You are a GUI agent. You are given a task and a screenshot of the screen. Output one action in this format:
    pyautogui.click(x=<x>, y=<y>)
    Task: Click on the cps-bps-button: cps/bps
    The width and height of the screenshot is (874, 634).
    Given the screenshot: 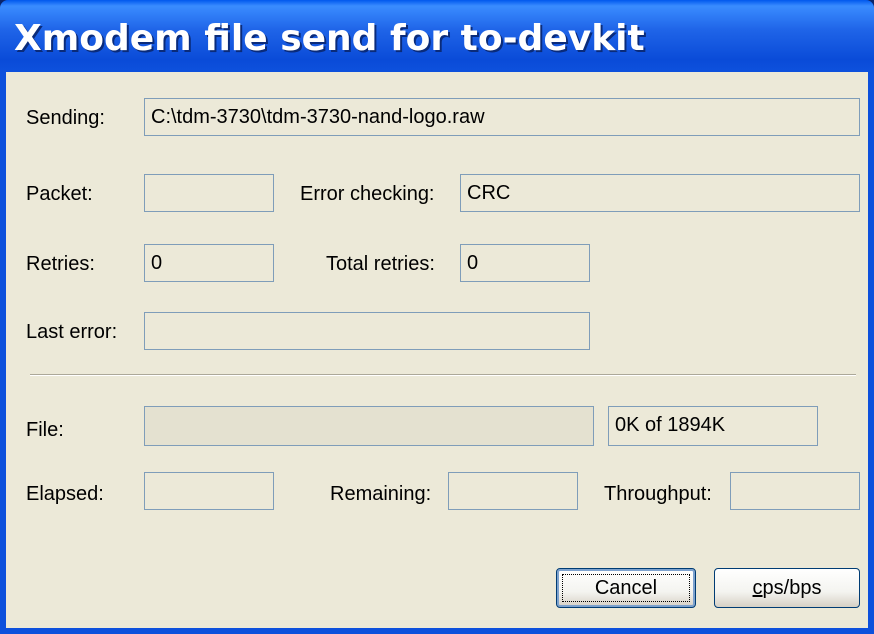 What is the action you would take?
    pyautogui.click(x=787, y=588)
    